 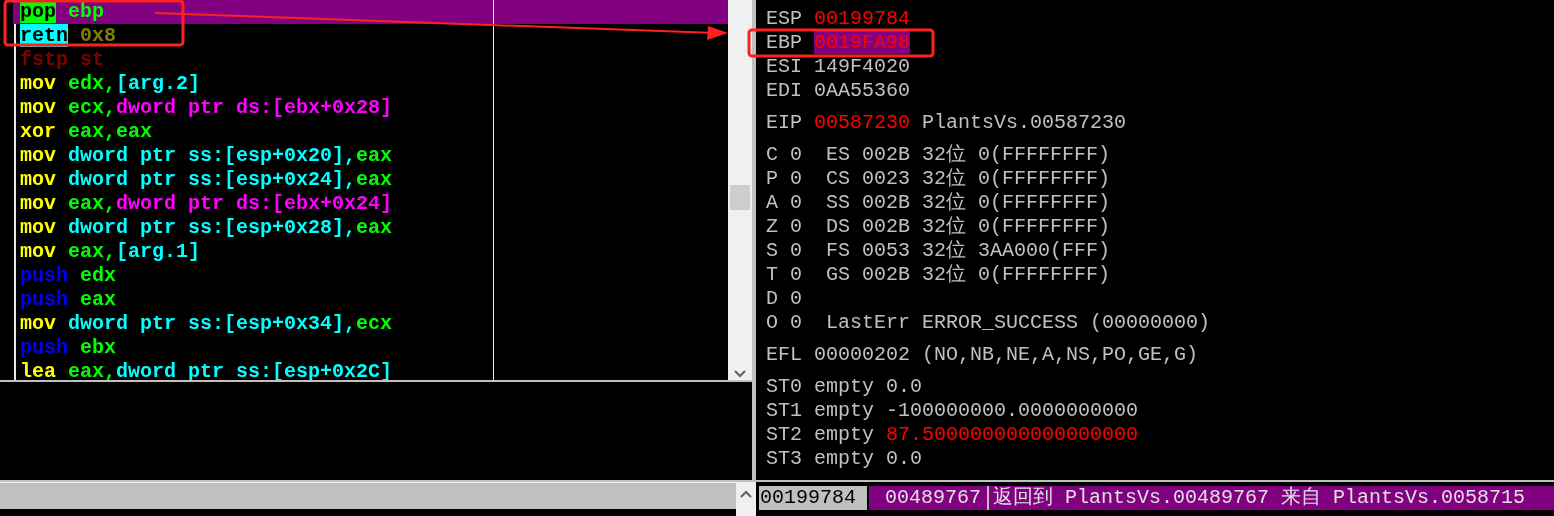 What do you see at coordinates (938, 275) in the screenshot?
I see `register-line: T 0 GS 002B 32位 0(FFFFFFFF)` at bounding box center [938, 275].